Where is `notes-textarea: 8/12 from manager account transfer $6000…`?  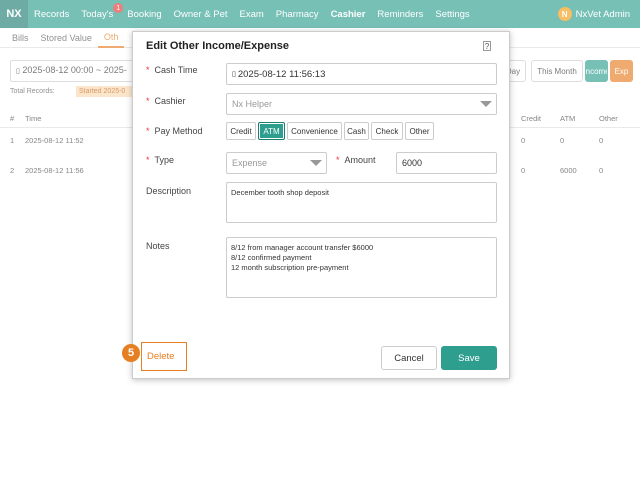 notes-textarea: 8/12 from manager account transfer $6000… is located at coordinates (361, 267).